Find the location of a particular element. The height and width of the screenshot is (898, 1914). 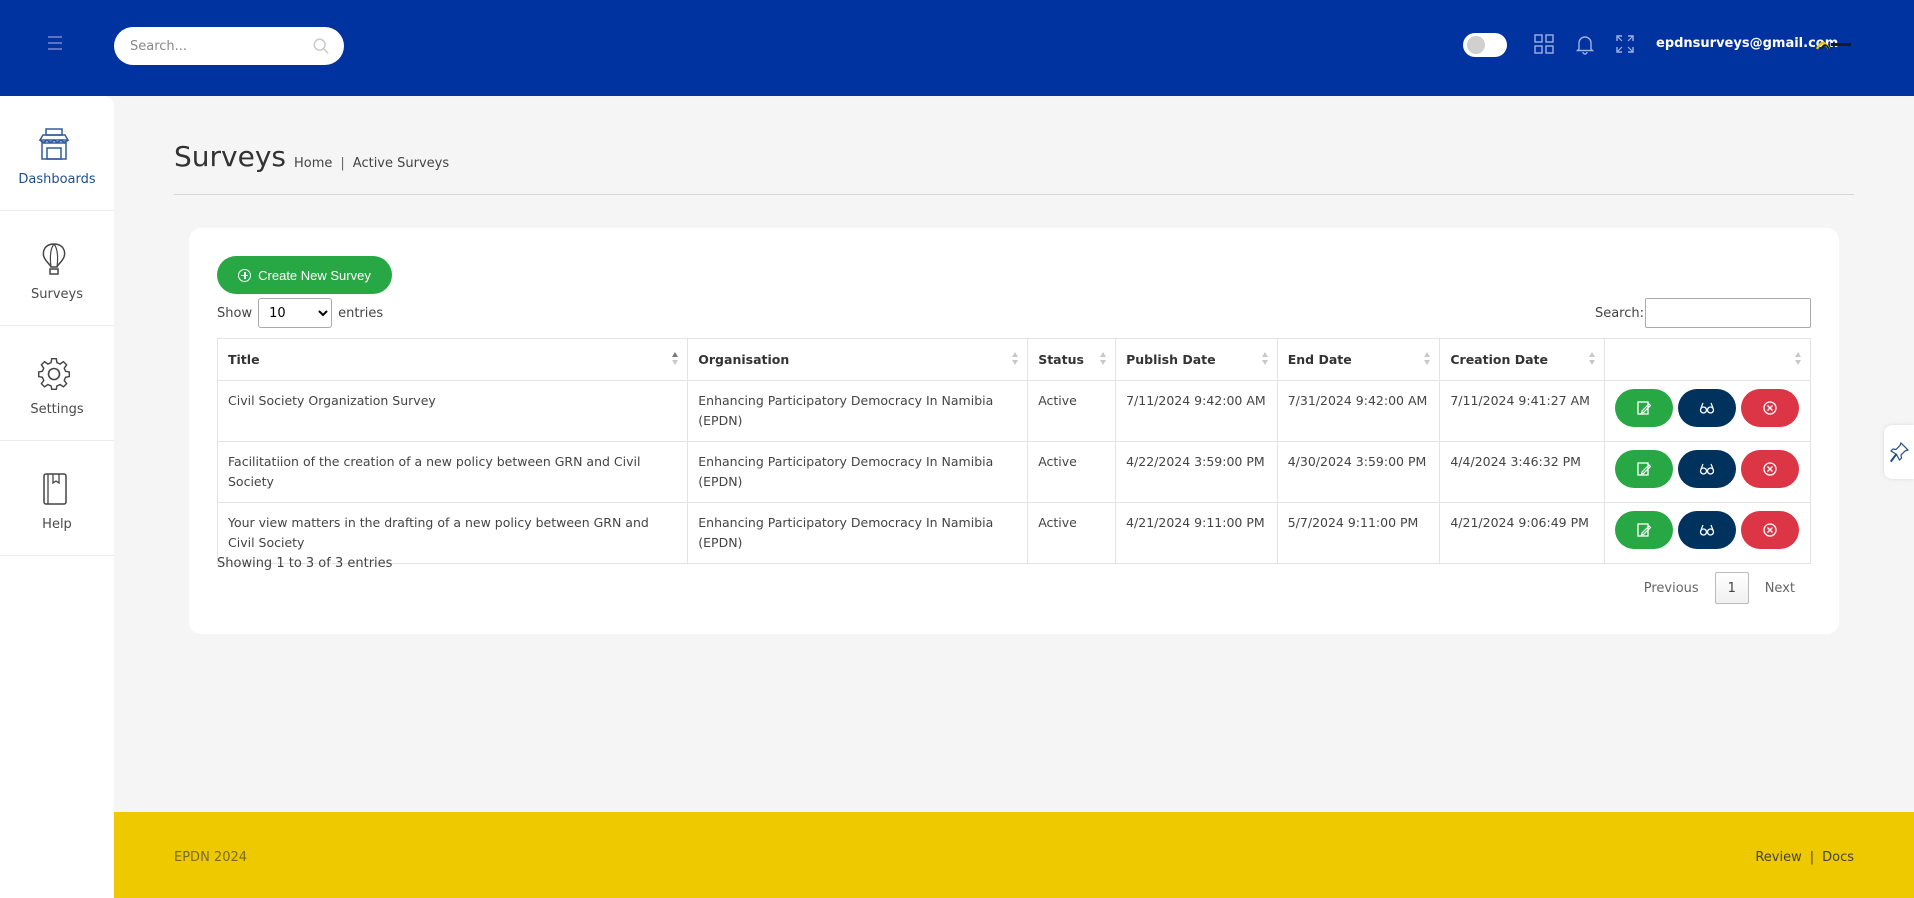

global-search is located at coordinates (229, 46).